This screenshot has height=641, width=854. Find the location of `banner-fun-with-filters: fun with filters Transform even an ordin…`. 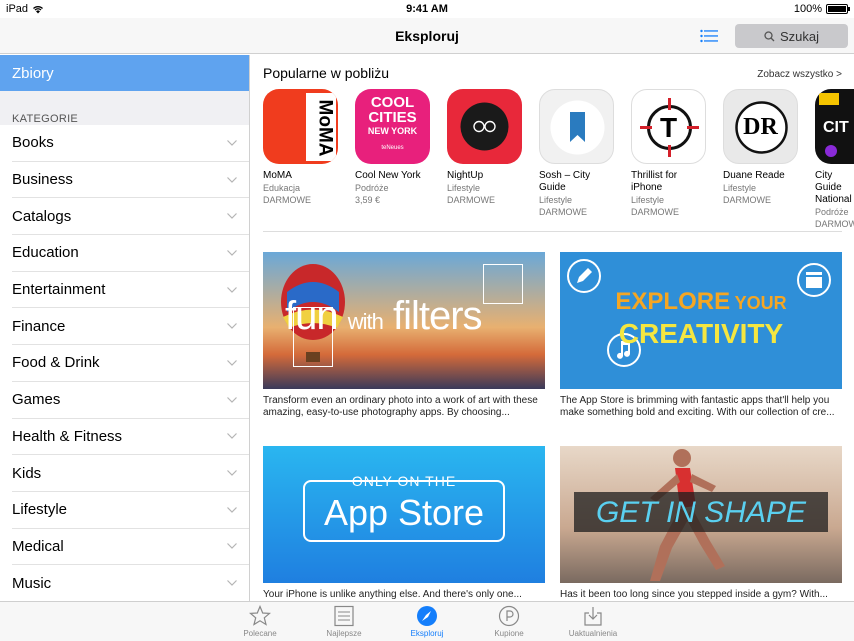

banner-fun-with-filters: fun with filters Transform even an ordin… is located at coordinates (404, 335).